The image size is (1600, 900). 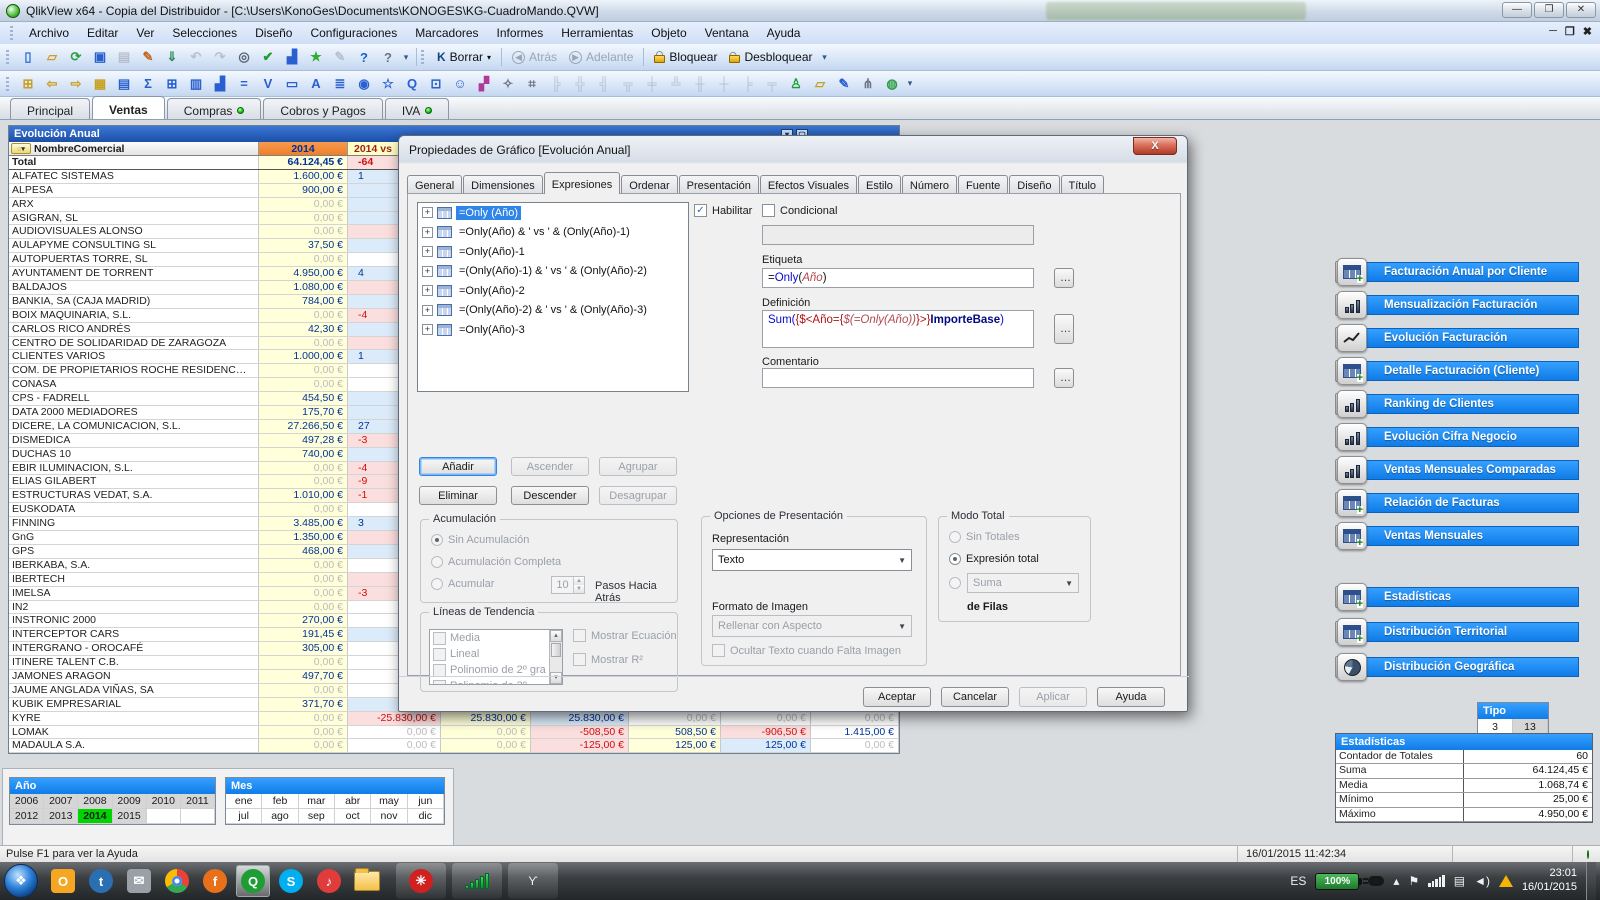 I want to click on sidebar-button-distribuci-n-geogr-fica: Distribución Geográfica, so click(x=1464, y=667).